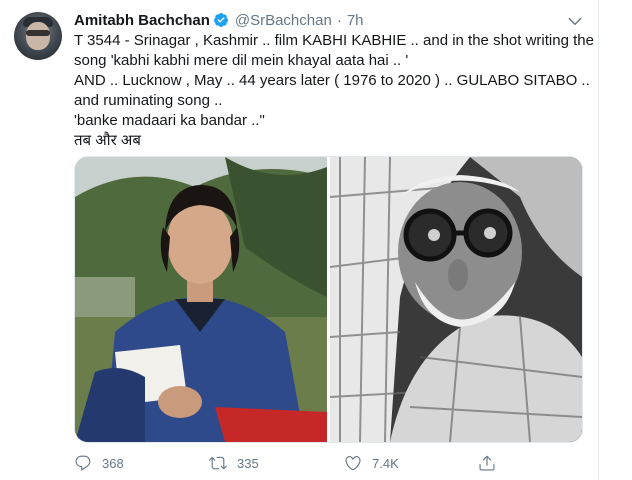 This screenshot has height=480, width=632. What do you see at coordinates (99, 463) in the screenshot?
I see `reply-button: 368` at bounding box center [99, 463].